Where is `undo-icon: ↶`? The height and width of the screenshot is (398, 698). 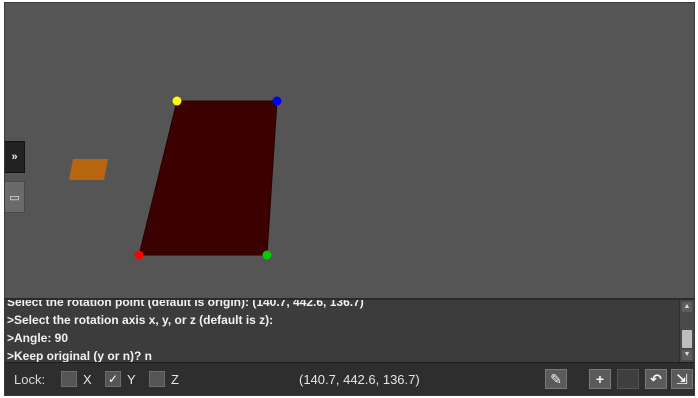 undo-icon: ↶ is located at coordinates (656, 379).